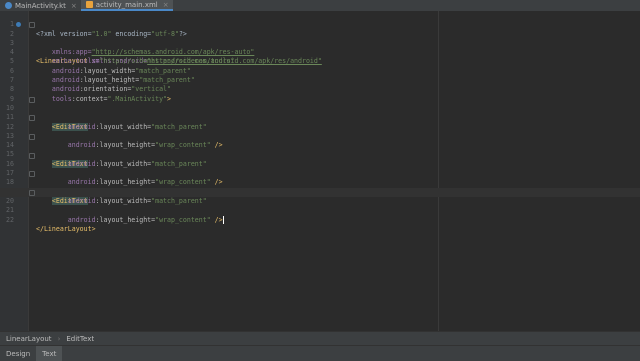 The width and height of the screenshot is (640, 361). Describe the element at coordinates (320, 94) in the screenshot. I see `code-line: 9` at that location.